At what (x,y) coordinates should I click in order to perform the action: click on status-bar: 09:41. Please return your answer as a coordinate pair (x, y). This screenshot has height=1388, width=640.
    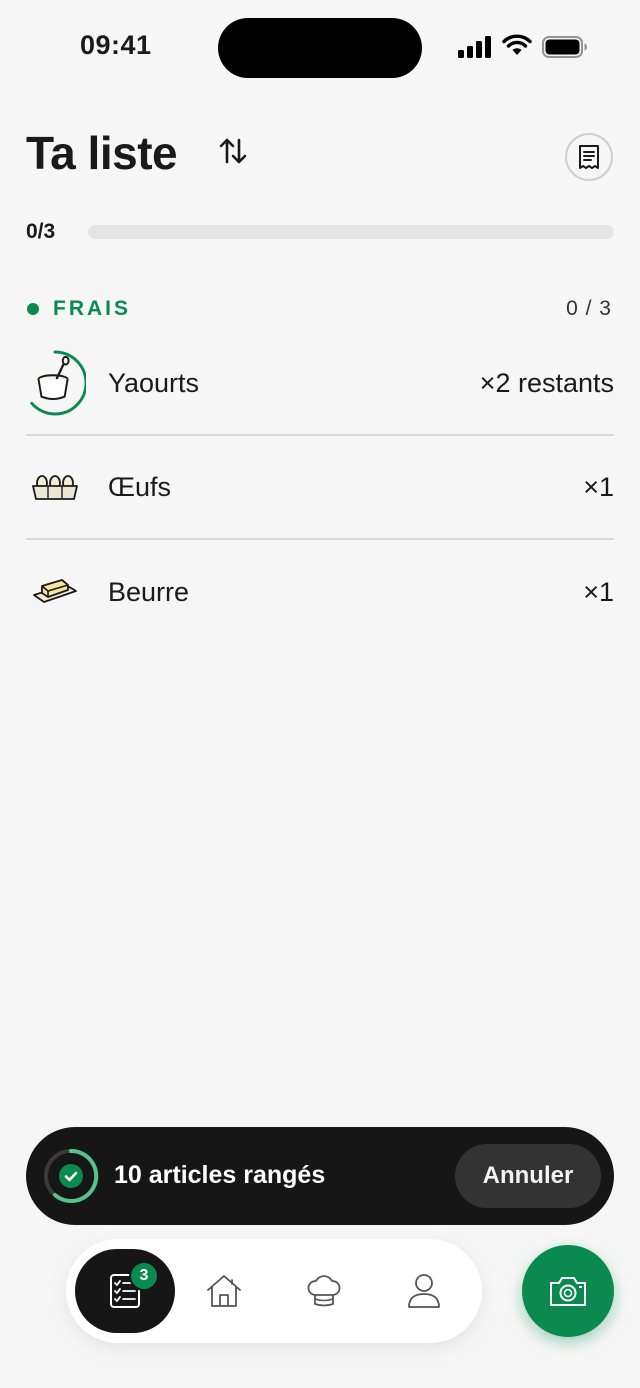
    Looking at the image, I should click on (320, 48).